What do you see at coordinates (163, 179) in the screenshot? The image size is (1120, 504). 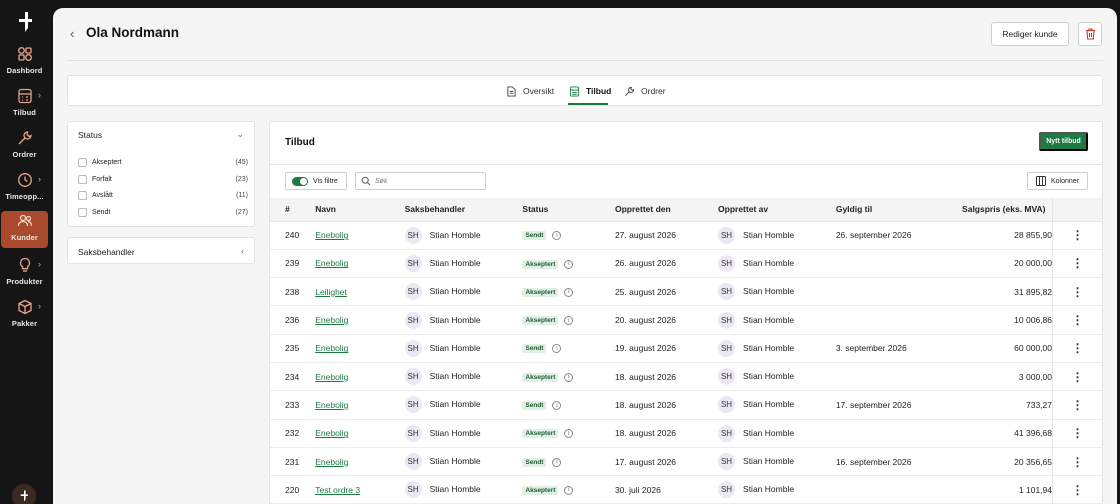 I see `filter-option-forfalt: Forfalt (23)` at bounding box center [163, 179].